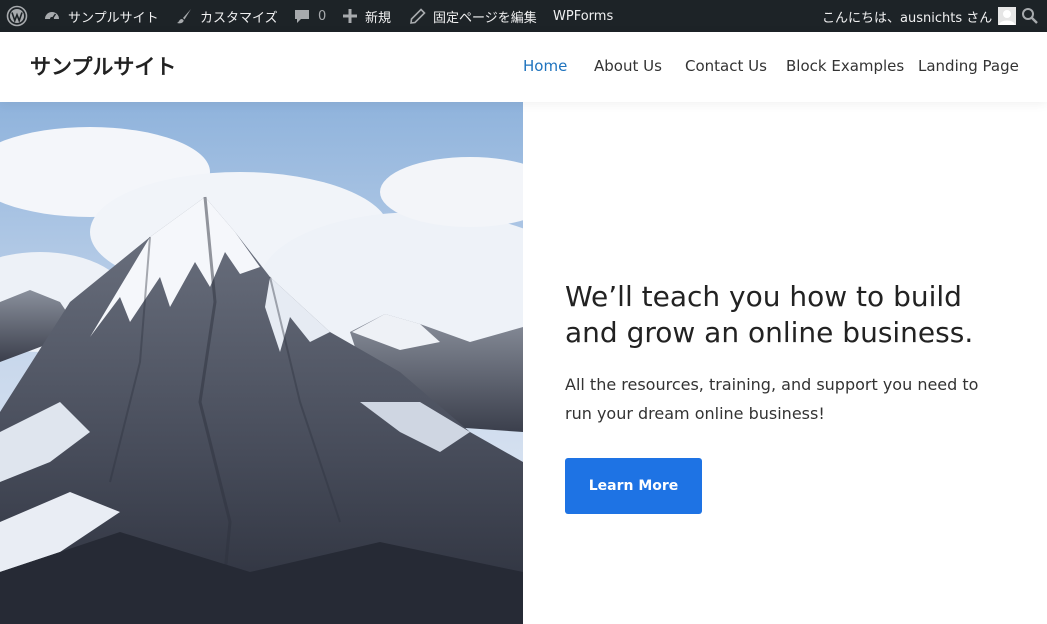 Image resolution: width=1047 pixels, height=624 pixels. What do you see at coordinates (302, 16) in the screenshot?
I see `comment-icon` at bounding box center [302, 16].